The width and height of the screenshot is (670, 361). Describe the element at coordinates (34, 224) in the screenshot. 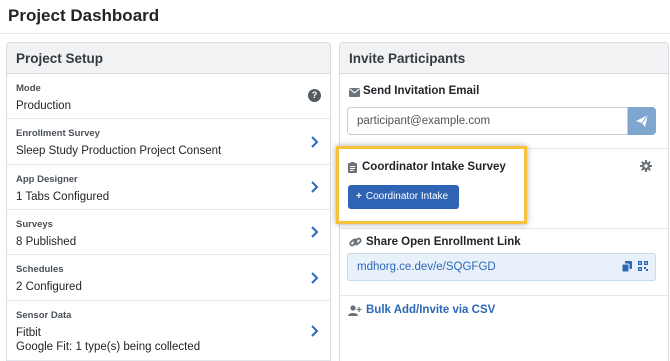

I see `surveys-label: Surveys` at that location.